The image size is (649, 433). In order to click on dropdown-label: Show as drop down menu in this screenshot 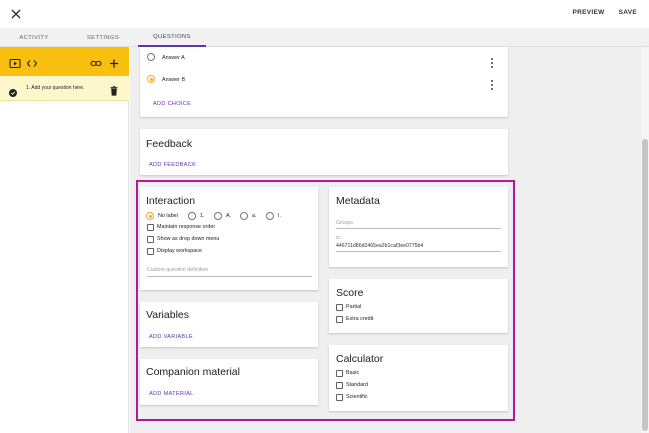, I will do `click(188, 239)`.